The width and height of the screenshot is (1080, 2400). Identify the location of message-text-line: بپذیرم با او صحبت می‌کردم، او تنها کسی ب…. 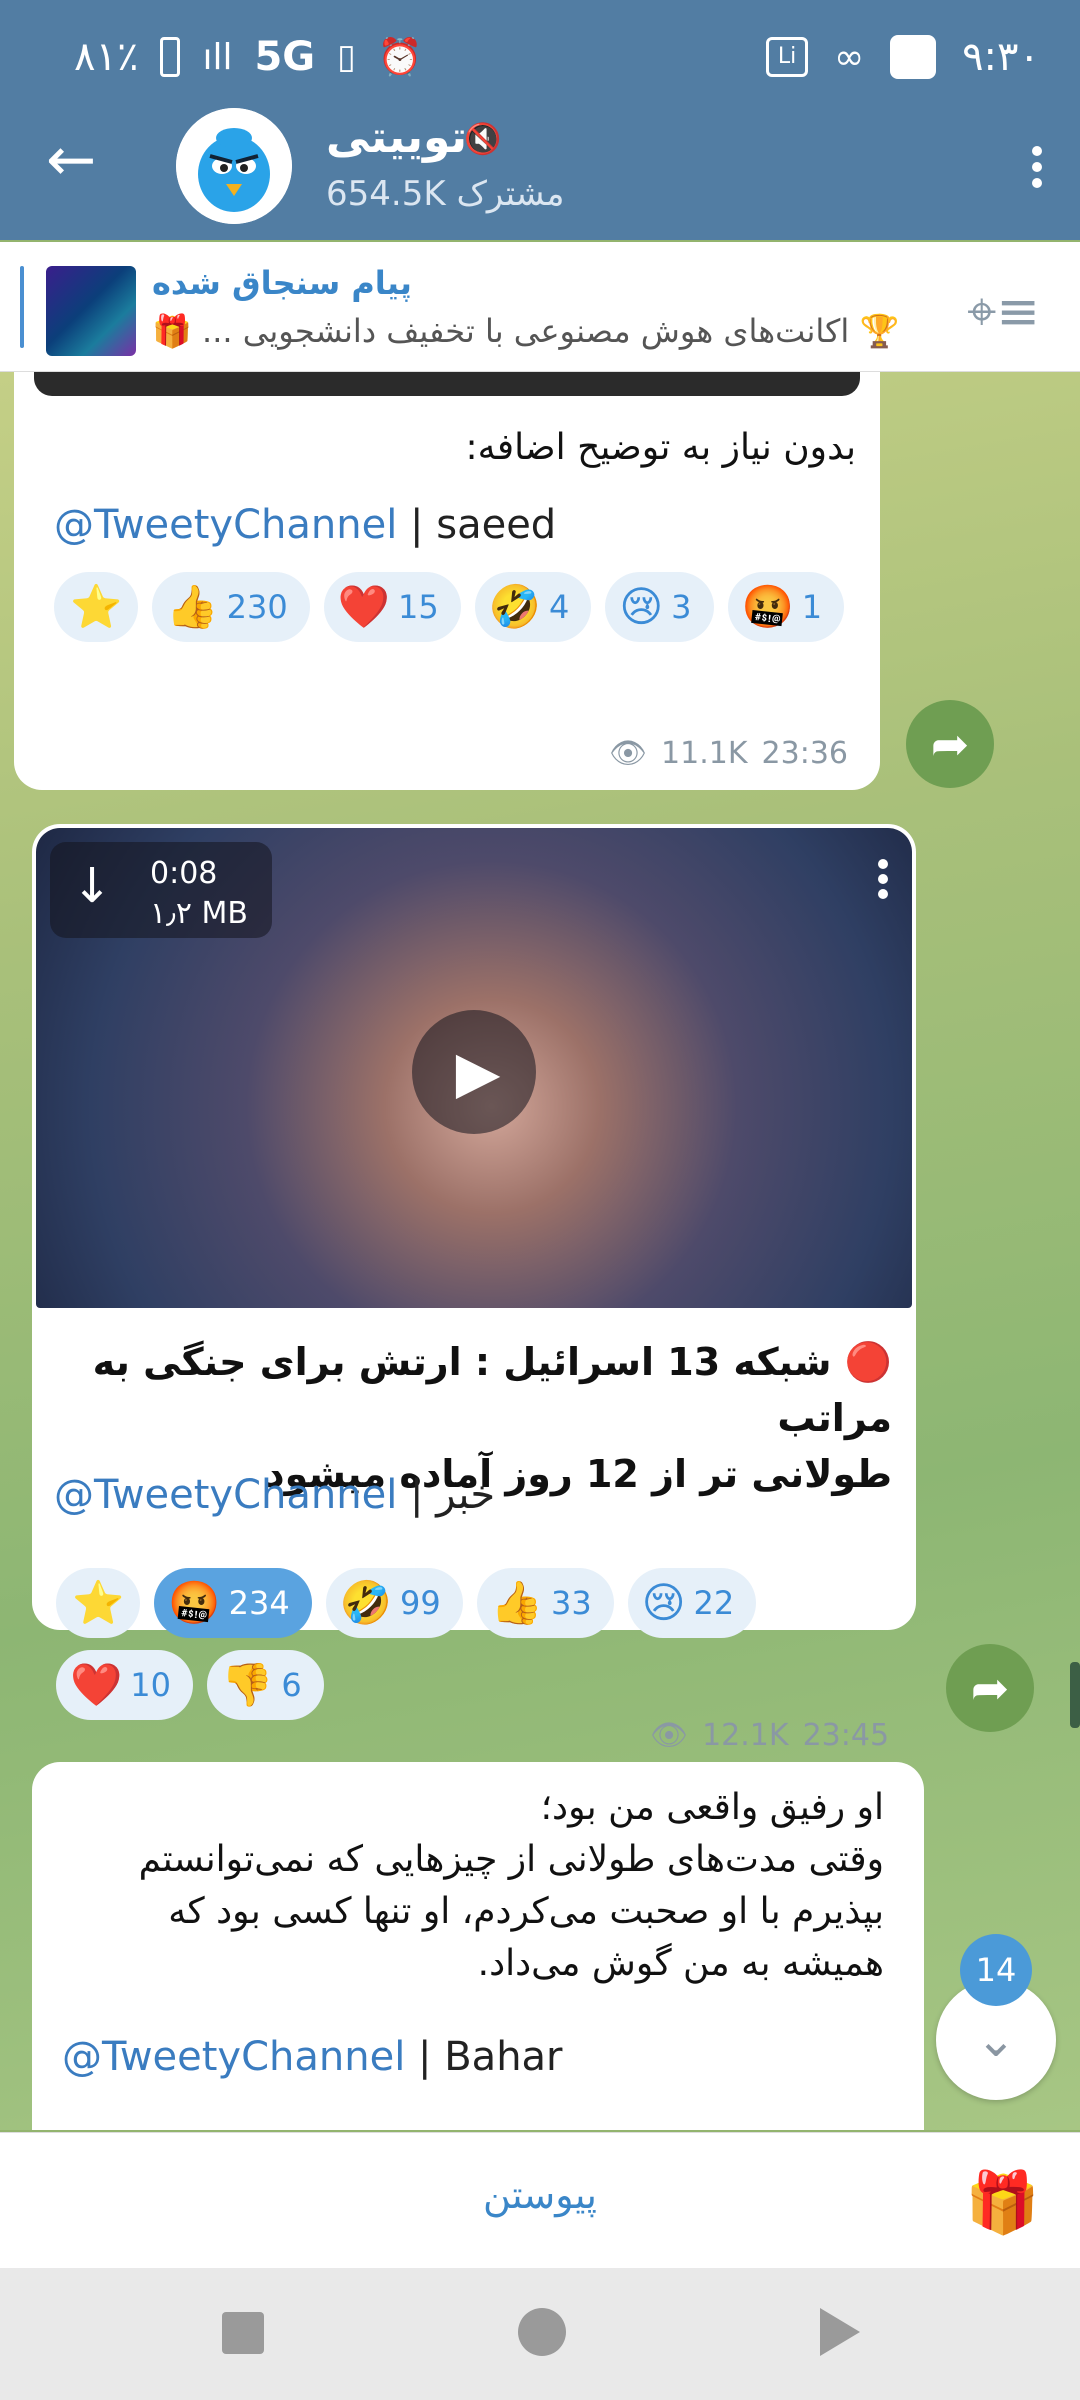
(526, 1911).